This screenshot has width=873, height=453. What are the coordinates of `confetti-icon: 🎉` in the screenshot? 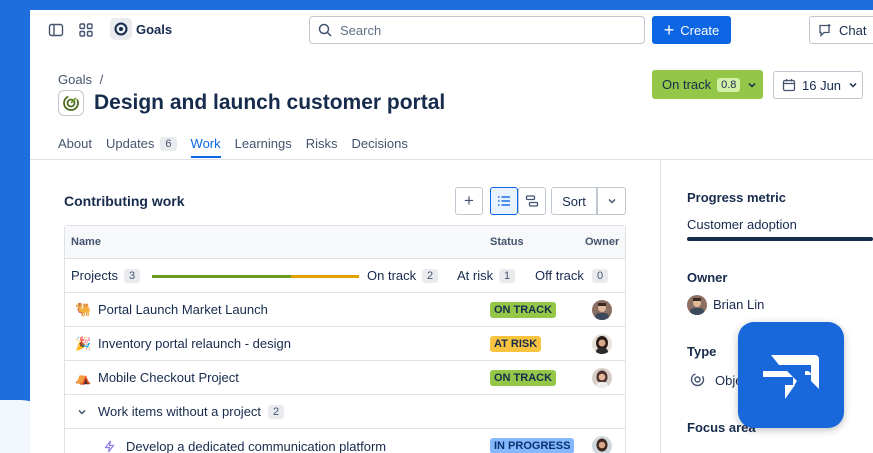 It's located at (83, 343).